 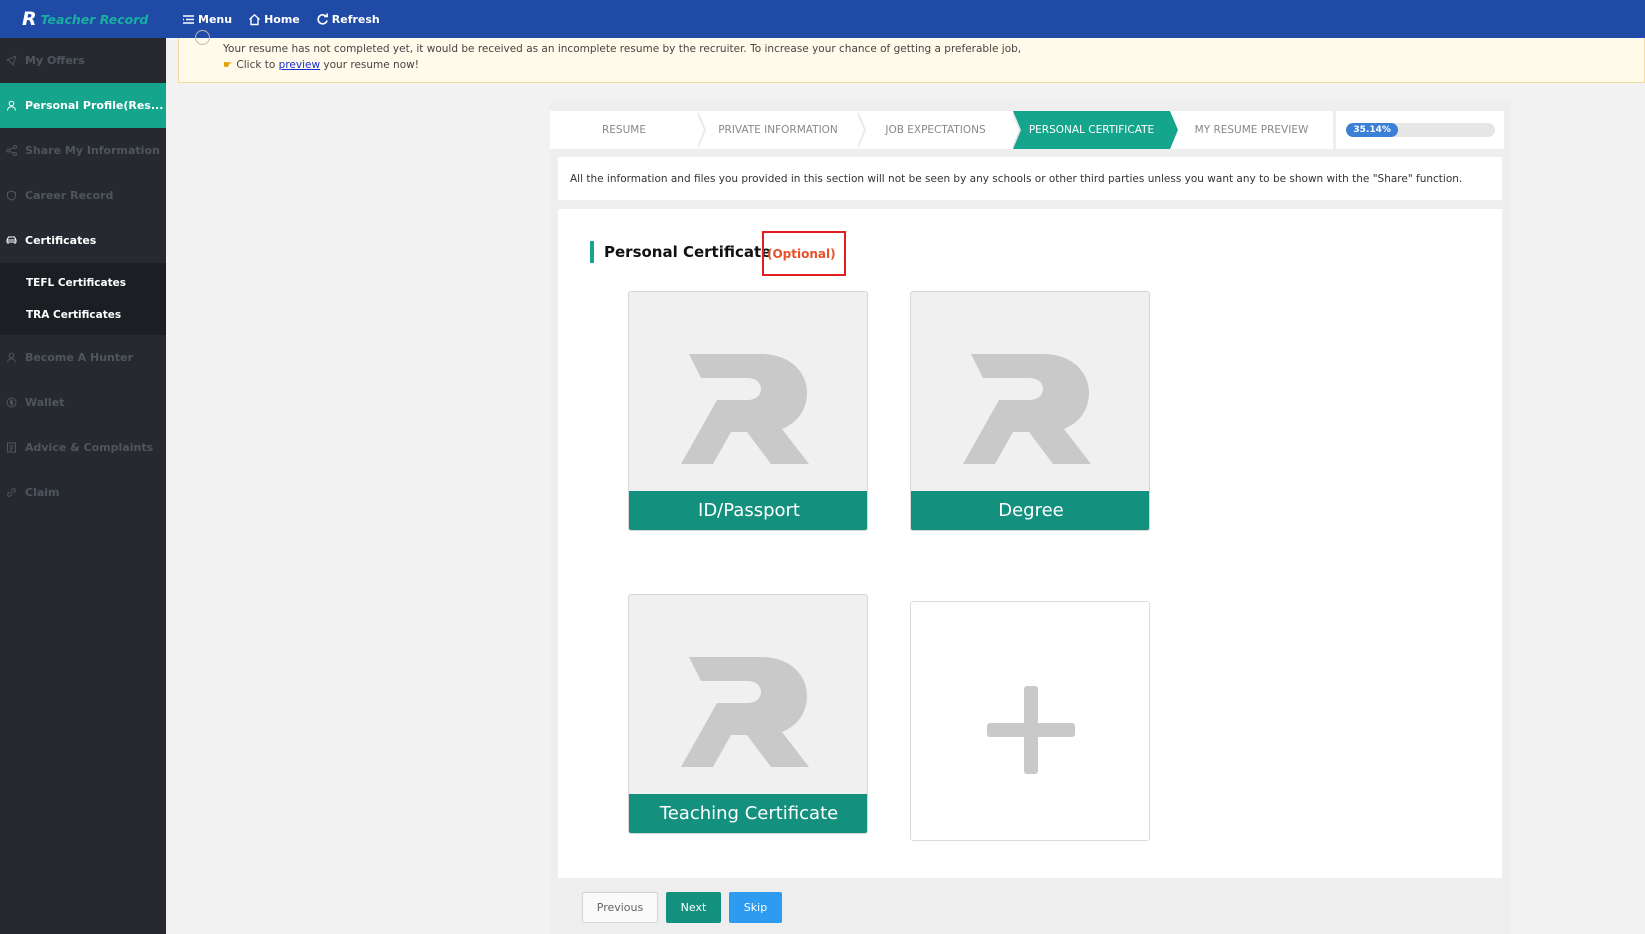 I want to click on step-job-expectations: JOB EXPECTATIONS, so click(x=939, y=130).